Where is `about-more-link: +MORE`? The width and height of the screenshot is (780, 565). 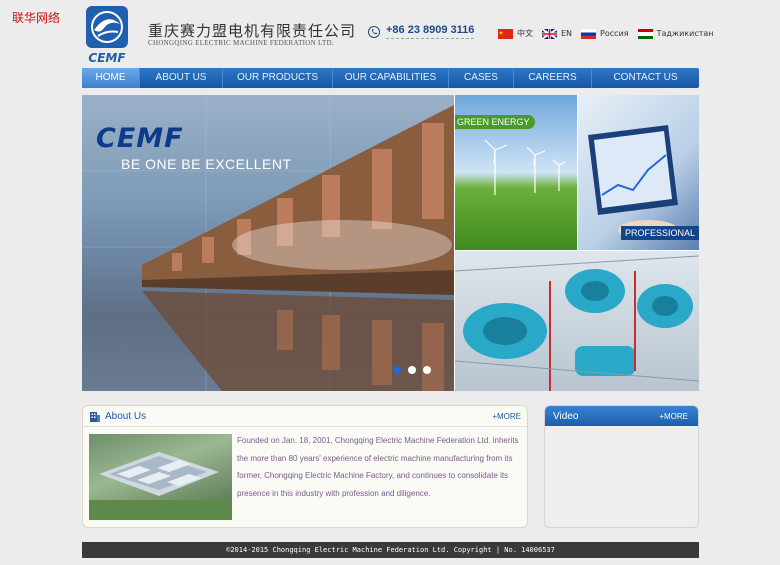 about-more-link: +MORE is located at coordinates (506, 416).